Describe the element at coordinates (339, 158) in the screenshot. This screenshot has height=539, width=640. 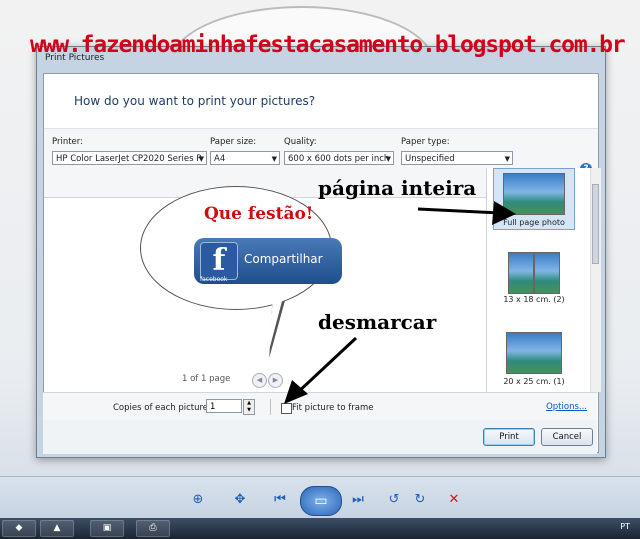
I see `quality-select: 600 x 600 dots per inch ▼` at that location.